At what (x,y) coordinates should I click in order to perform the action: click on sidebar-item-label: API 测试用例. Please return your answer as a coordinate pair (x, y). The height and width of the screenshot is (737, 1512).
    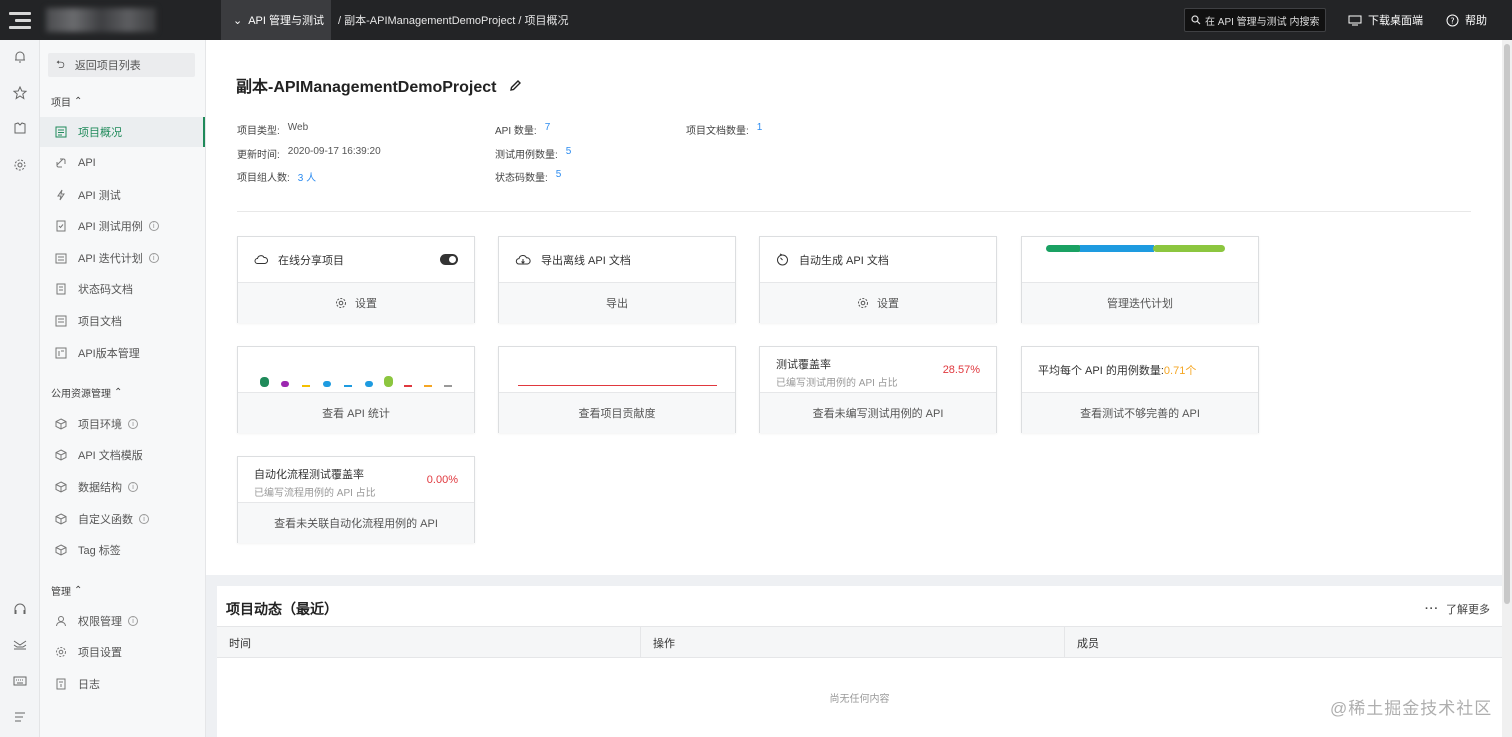
    Looking at the image, I should click on (110, 227).